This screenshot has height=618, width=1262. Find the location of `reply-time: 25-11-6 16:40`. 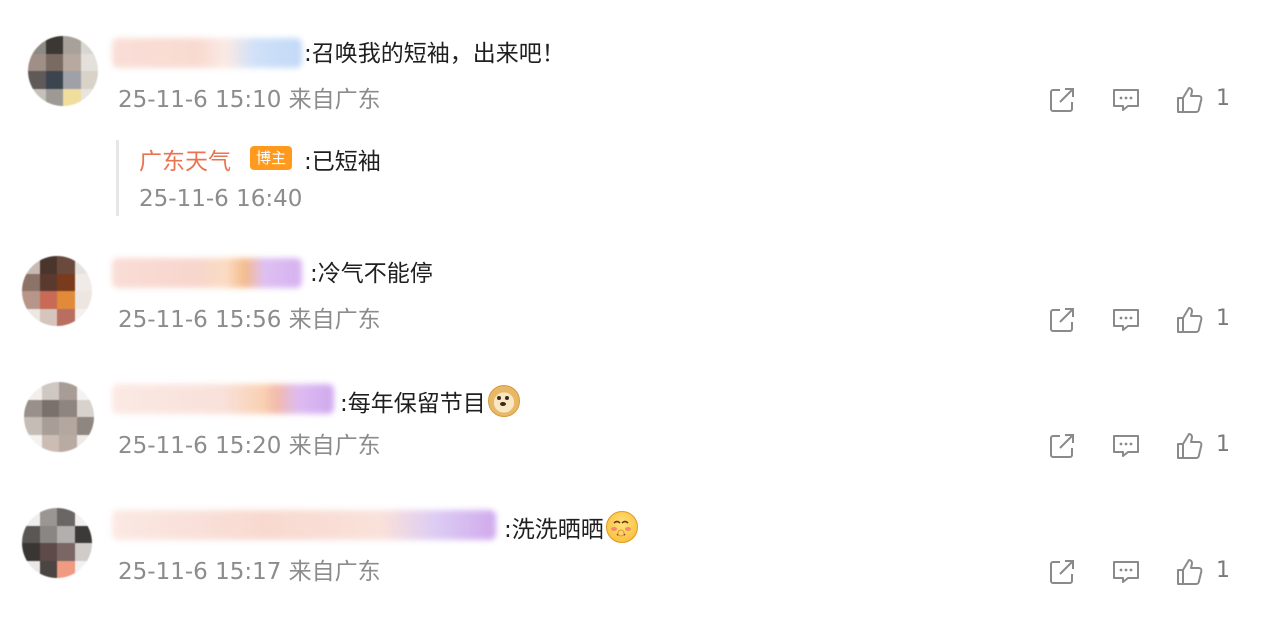

reply-time: 25-11-6 16:40 is located at coordinates (221, 199).